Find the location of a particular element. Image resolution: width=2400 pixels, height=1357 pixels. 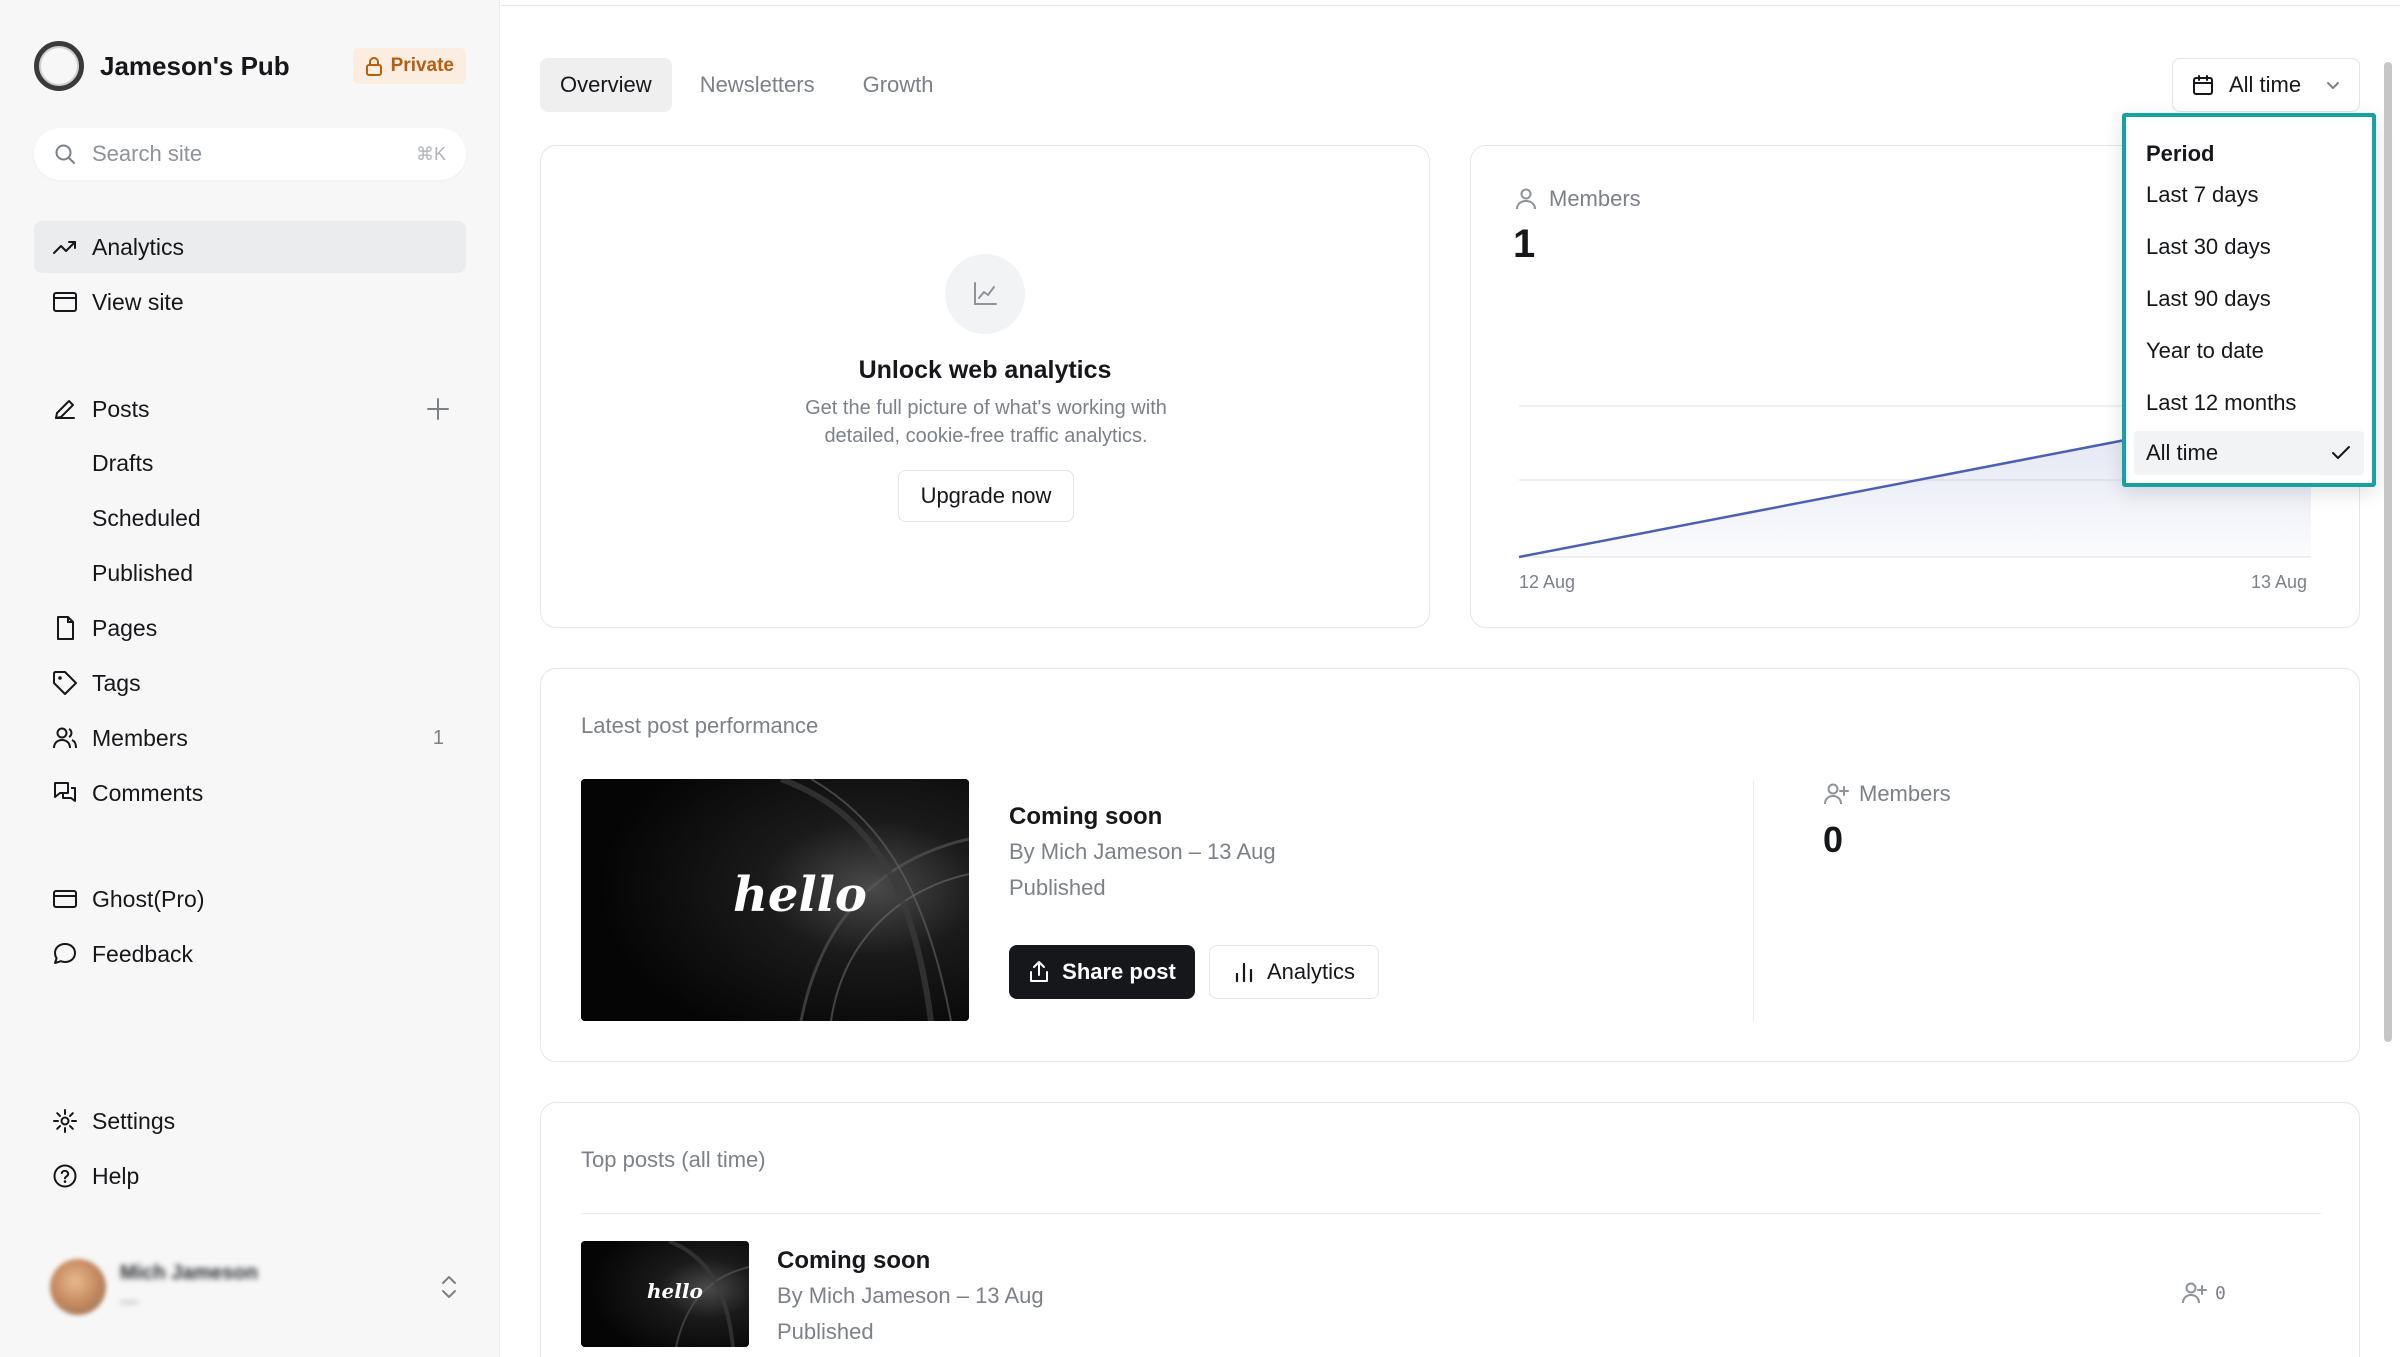

top-post-status: Published is located at coordinates (825, 1331).